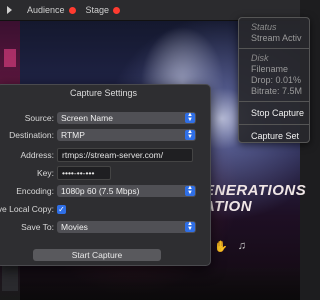 The height and width of the screenshot is (300, 320). What do you see at coordinates (74, 227) in the screenshot?
I see `save-to-value: Movies` at bounding box center [74, 227].